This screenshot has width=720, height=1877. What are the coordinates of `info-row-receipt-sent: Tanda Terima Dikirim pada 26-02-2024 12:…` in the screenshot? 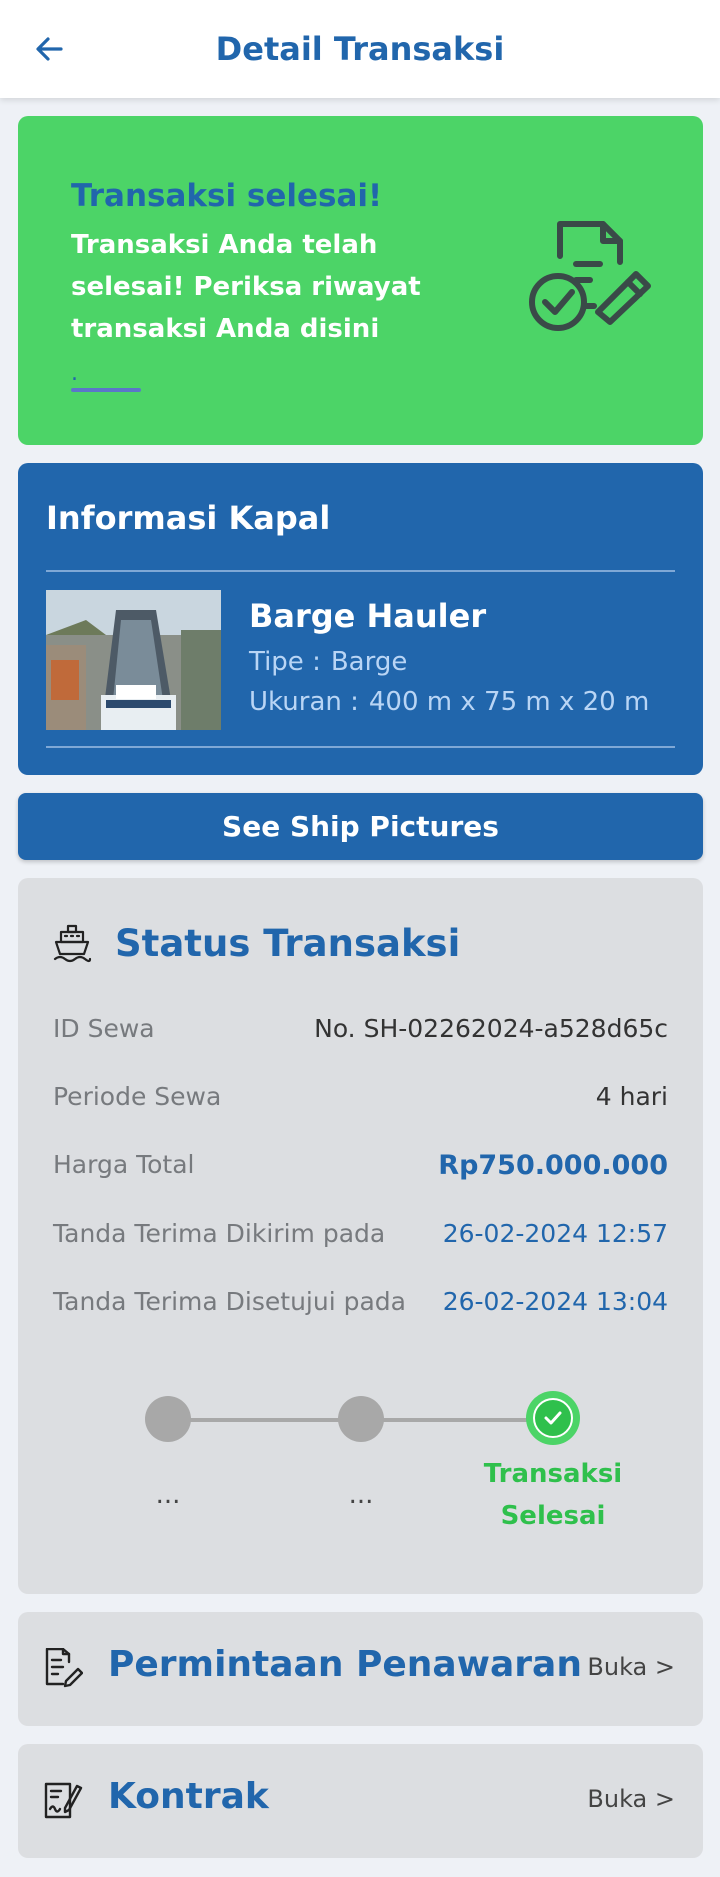 It's located at (360, 1239).